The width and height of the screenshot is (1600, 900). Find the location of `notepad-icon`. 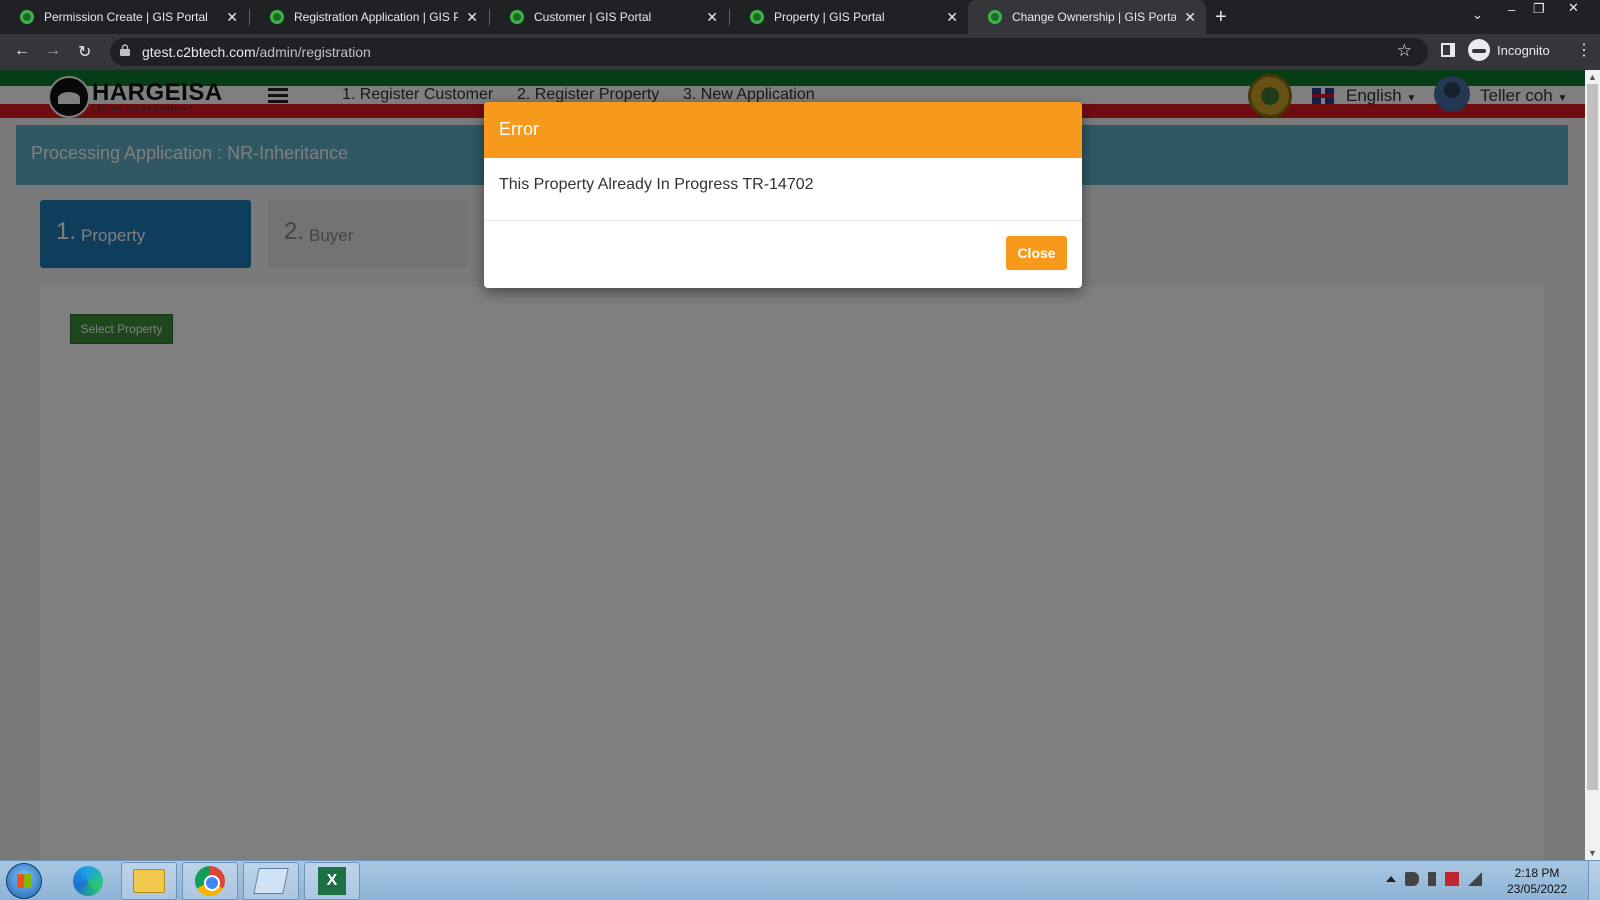

notepad-icon is located at coordinates (271, 881).